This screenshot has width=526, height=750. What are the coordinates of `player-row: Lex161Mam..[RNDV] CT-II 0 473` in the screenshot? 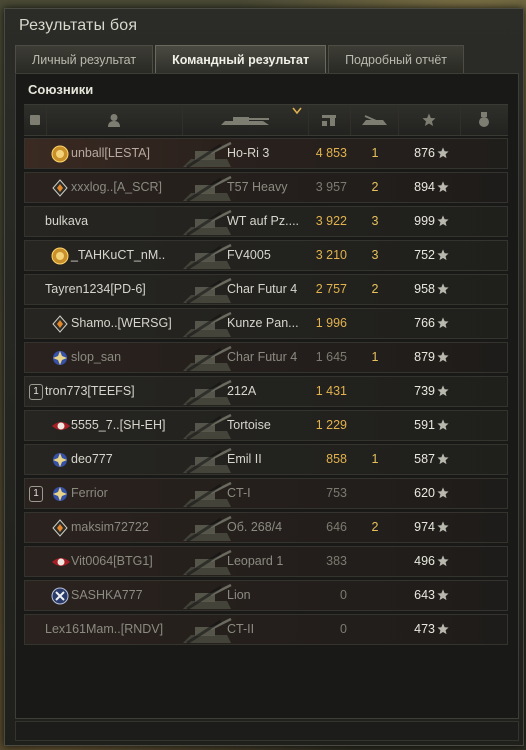 It's located at (266, 629).